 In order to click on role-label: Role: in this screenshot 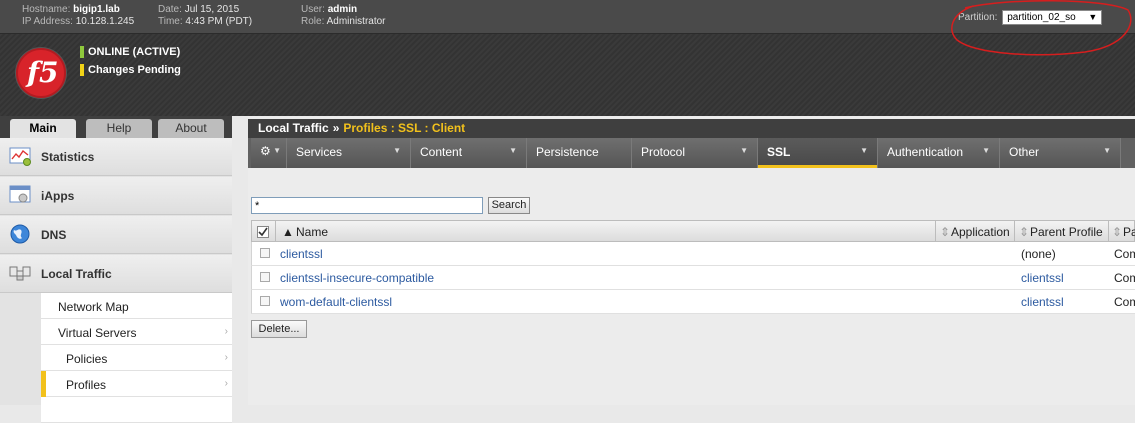, I will do `click(313, 21)`.